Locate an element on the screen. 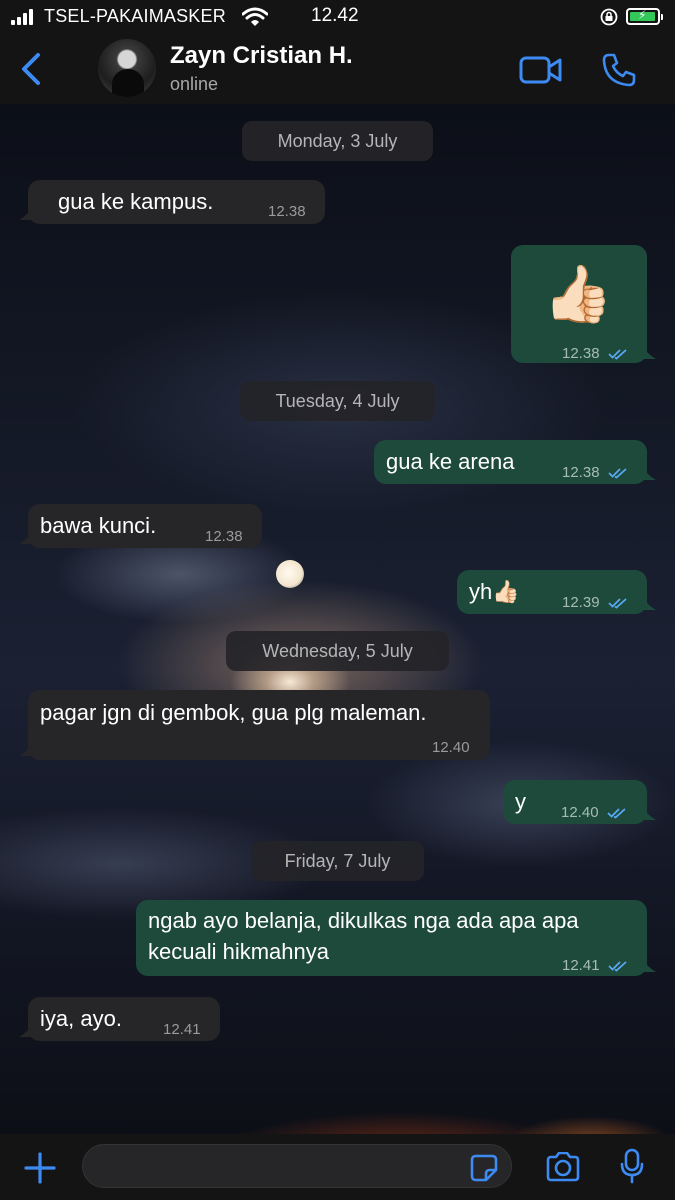 The width and height of the screenshot is (675, 1200). message-text: pagar jgn di gembok, gua plg maleman. is located at coordinates (233, 712).